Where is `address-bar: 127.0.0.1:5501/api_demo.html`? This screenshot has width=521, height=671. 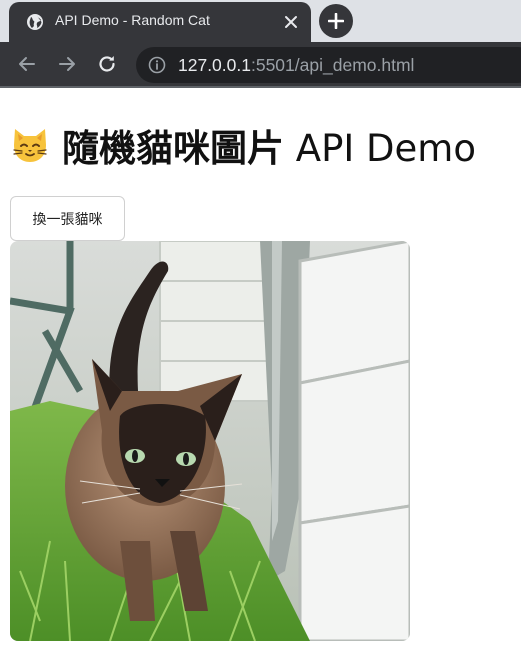 address-bar: 127.0.0.1:5501/api_demo.html is located at coordinates (328, 65).